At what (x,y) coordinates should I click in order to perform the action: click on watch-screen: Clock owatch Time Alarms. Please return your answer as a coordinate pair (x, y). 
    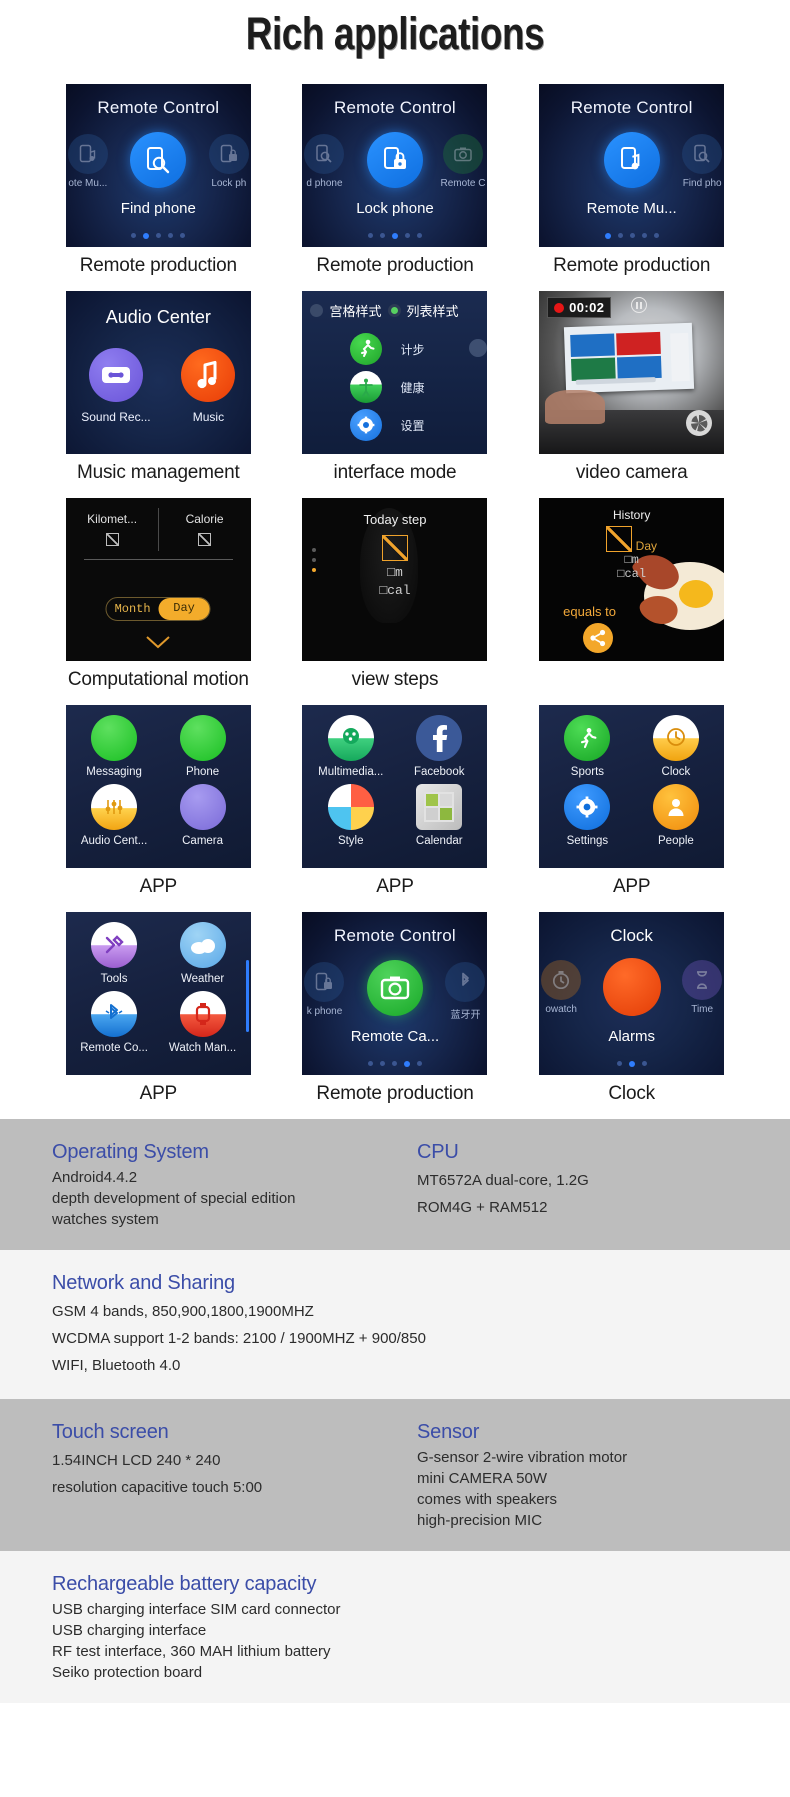
    Looking at the image, I should click on (632, 993).